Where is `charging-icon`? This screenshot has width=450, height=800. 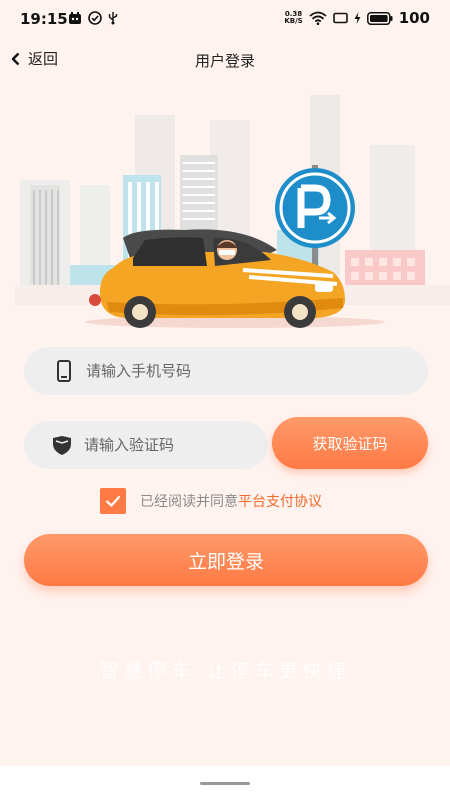
charging-icon is located at coordinates (357, 18).